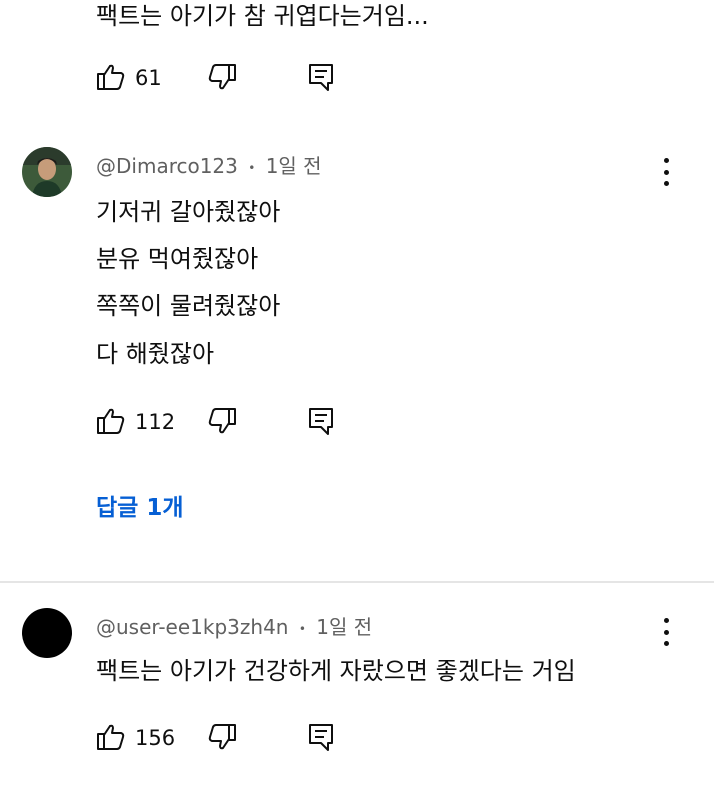 The image size is (714, 801). What do you see at coordinates (140, 508) in the screenshot?
I see `view-replies-link: 답글 1개` at bounding box center [140, 508].